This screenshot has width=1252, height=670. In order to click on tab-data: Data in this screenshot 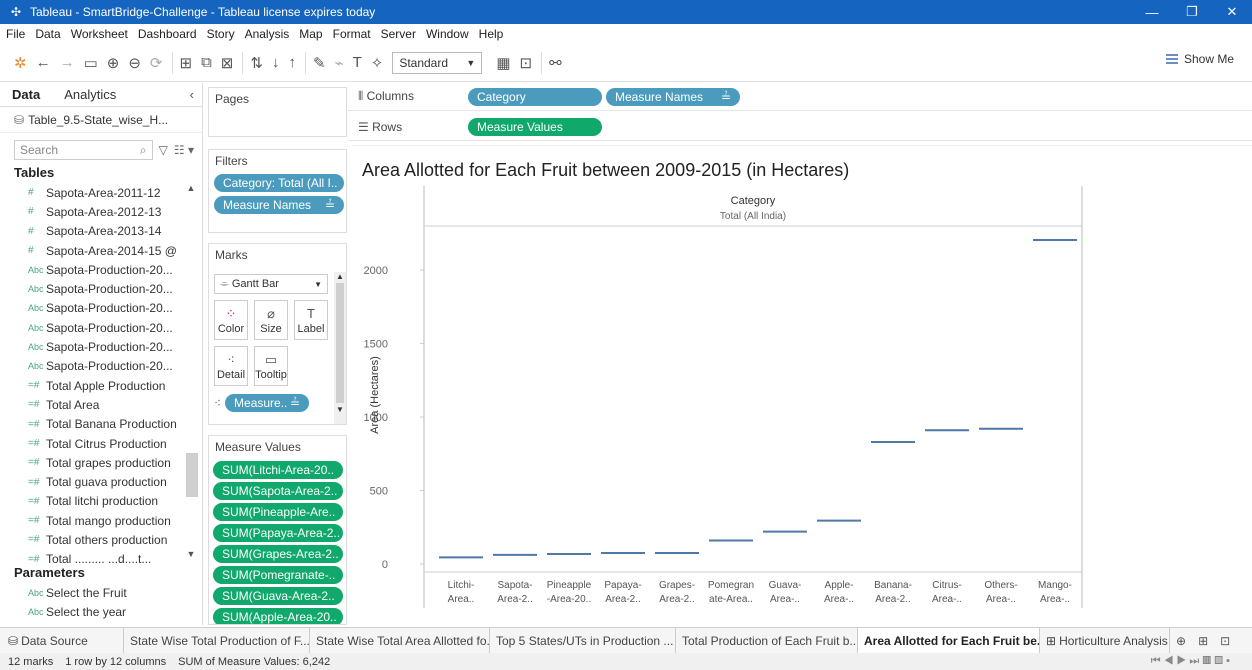, I will do `click(26, 95)`.